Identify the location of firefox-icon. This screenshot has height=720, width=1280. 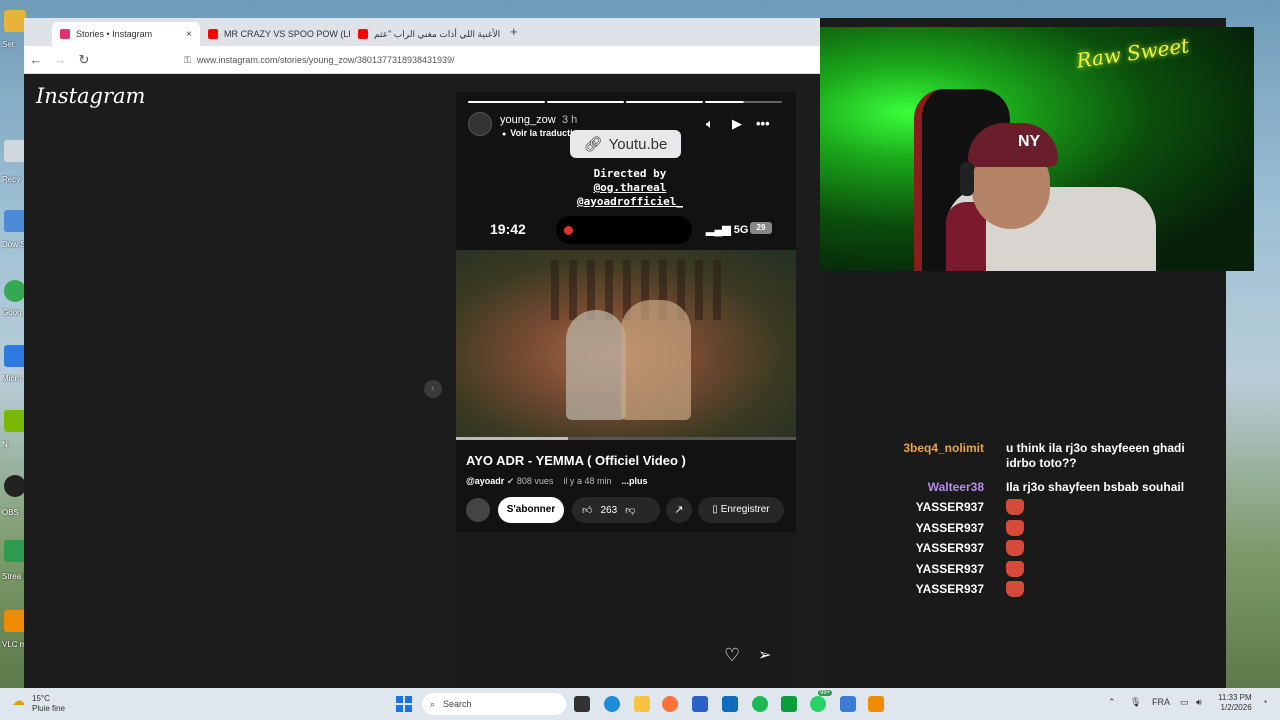
(670, 704).